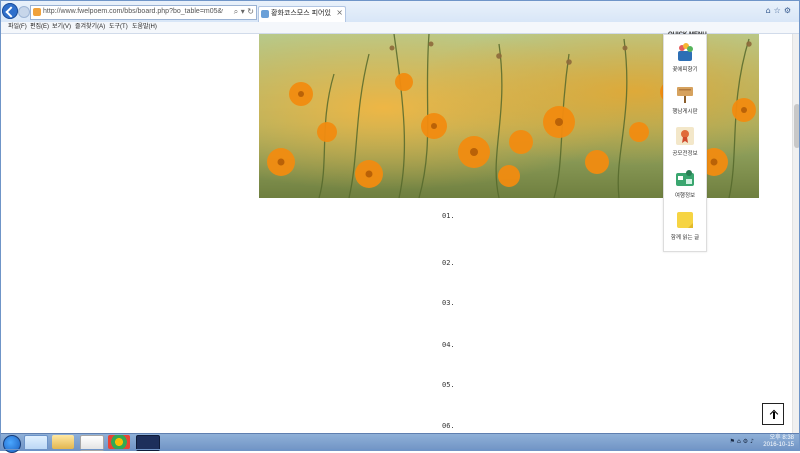 This screenshot has width=800, height=453. What do you see at coordinates (780, 11) in the screenshot?
I see `browser-right-icons: ⌂☆⚙` at bounding box center [780, 11].